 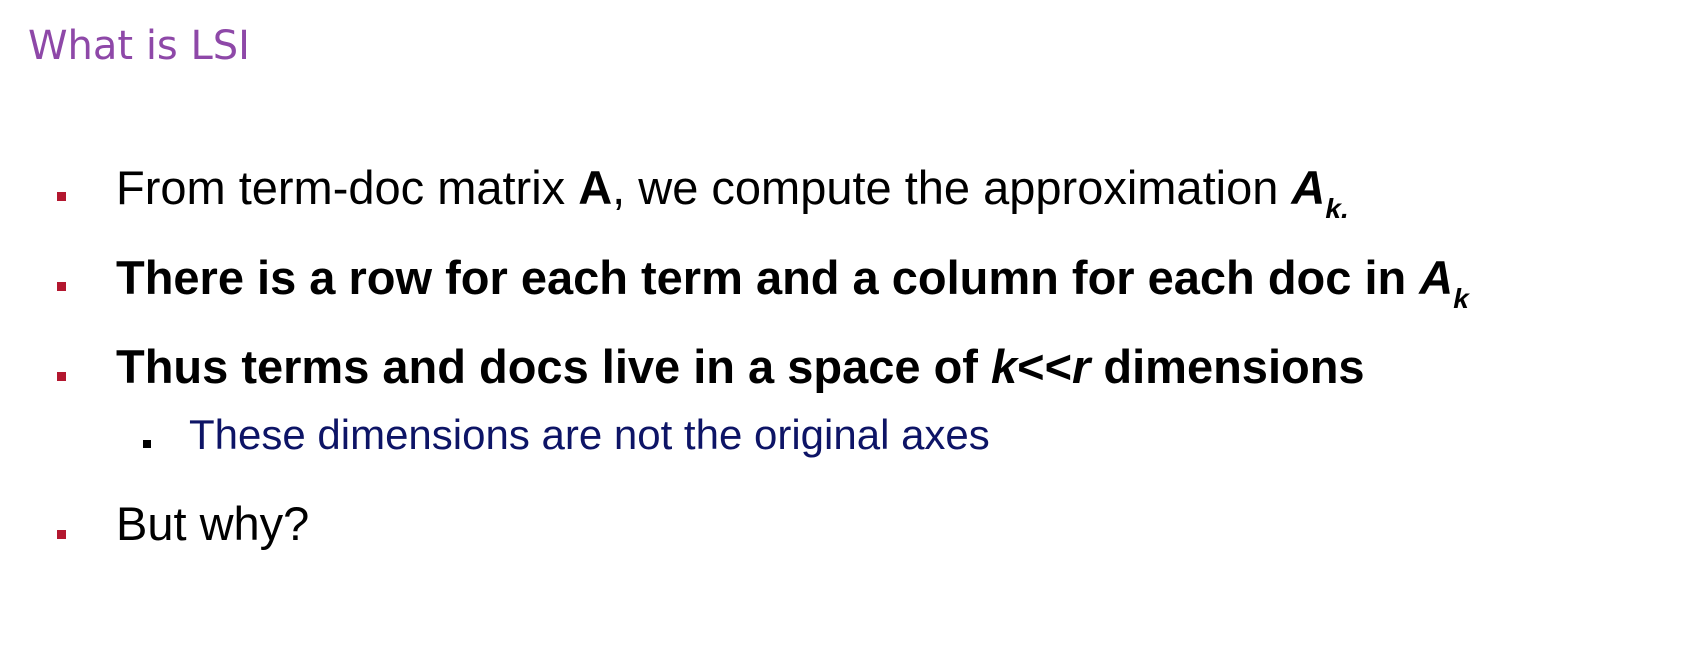 What do you see at coordinates (347, 187) in the screenshot?
I see `bullet-1-part1: From term-doc matrix` at bounding box center [347, 187].